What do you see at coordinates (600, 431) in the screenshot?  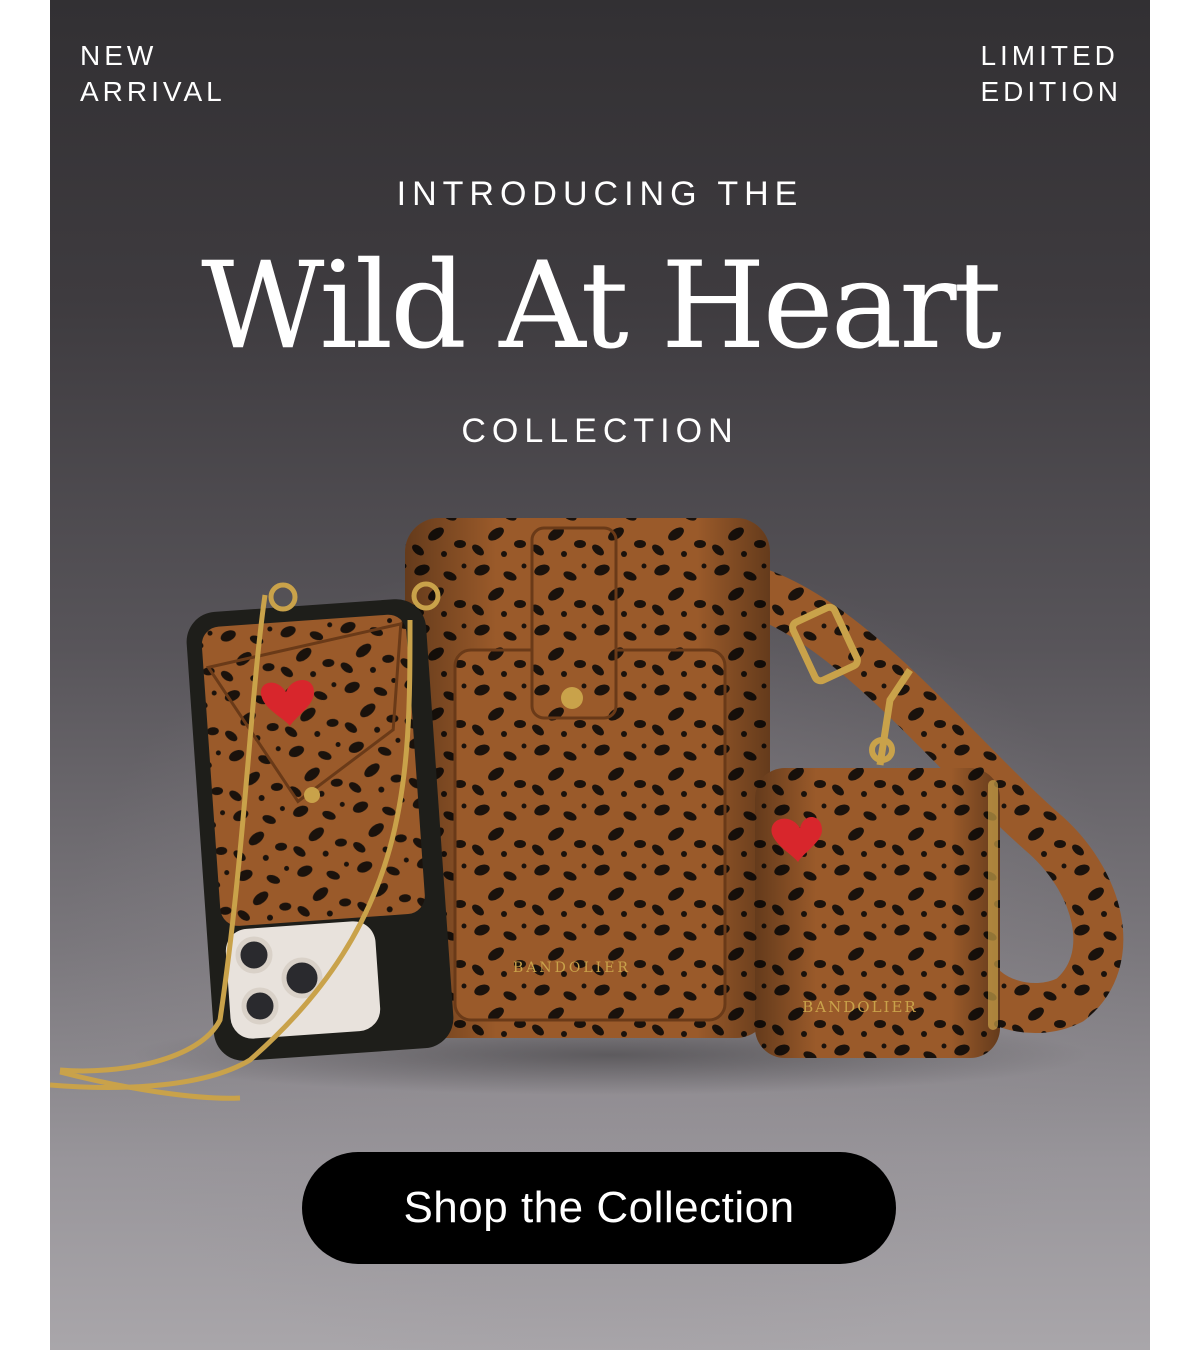 I see `collection-label: COLLECTION` at bounding box center [600, 431].